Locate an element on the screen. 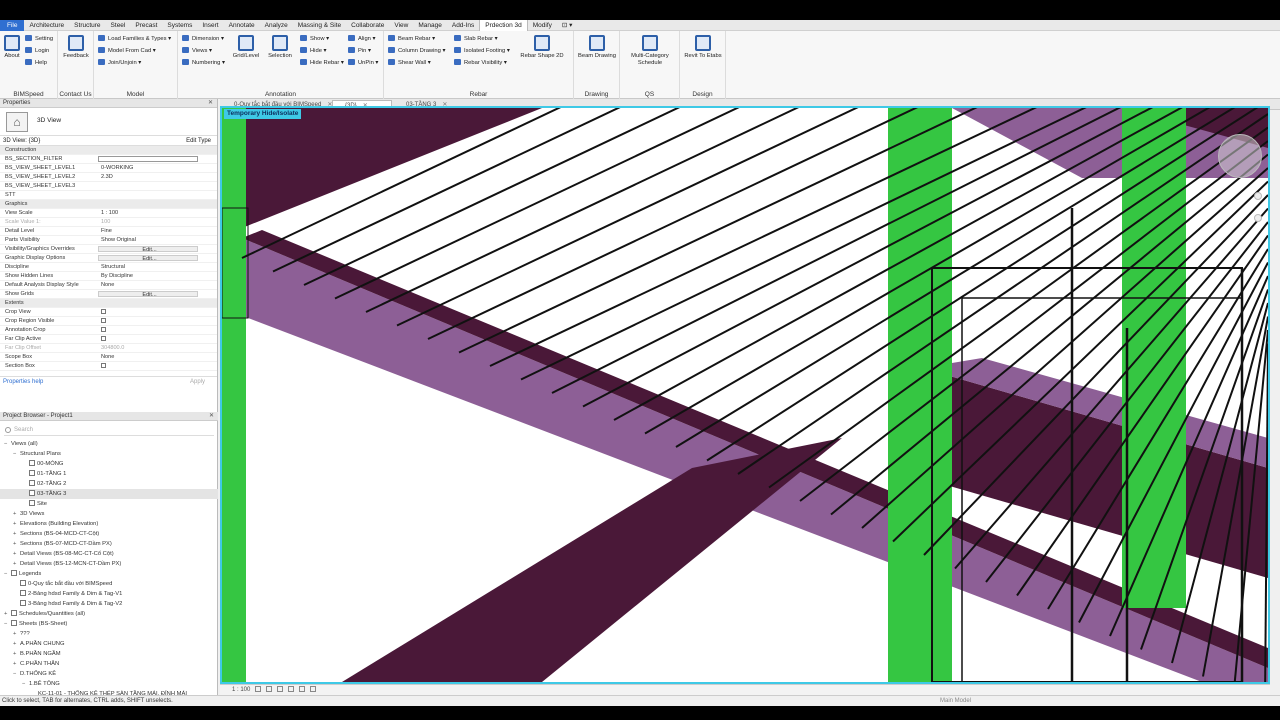 Image resolution: width=1280 pixels, height=720 pixels. ribbon-tab: Collaborate is located at coordinates (367, 25).